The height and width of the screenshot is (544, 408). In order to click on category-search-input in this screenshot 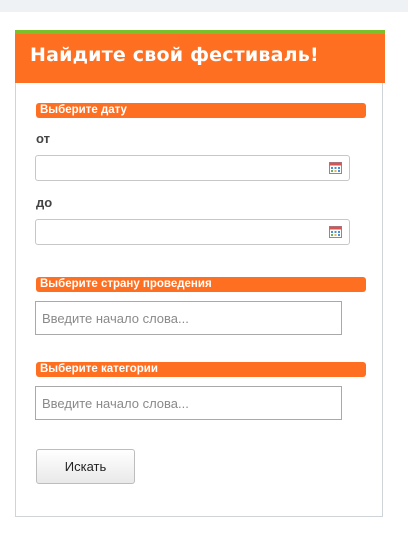, I will do `click(188, 403)`.